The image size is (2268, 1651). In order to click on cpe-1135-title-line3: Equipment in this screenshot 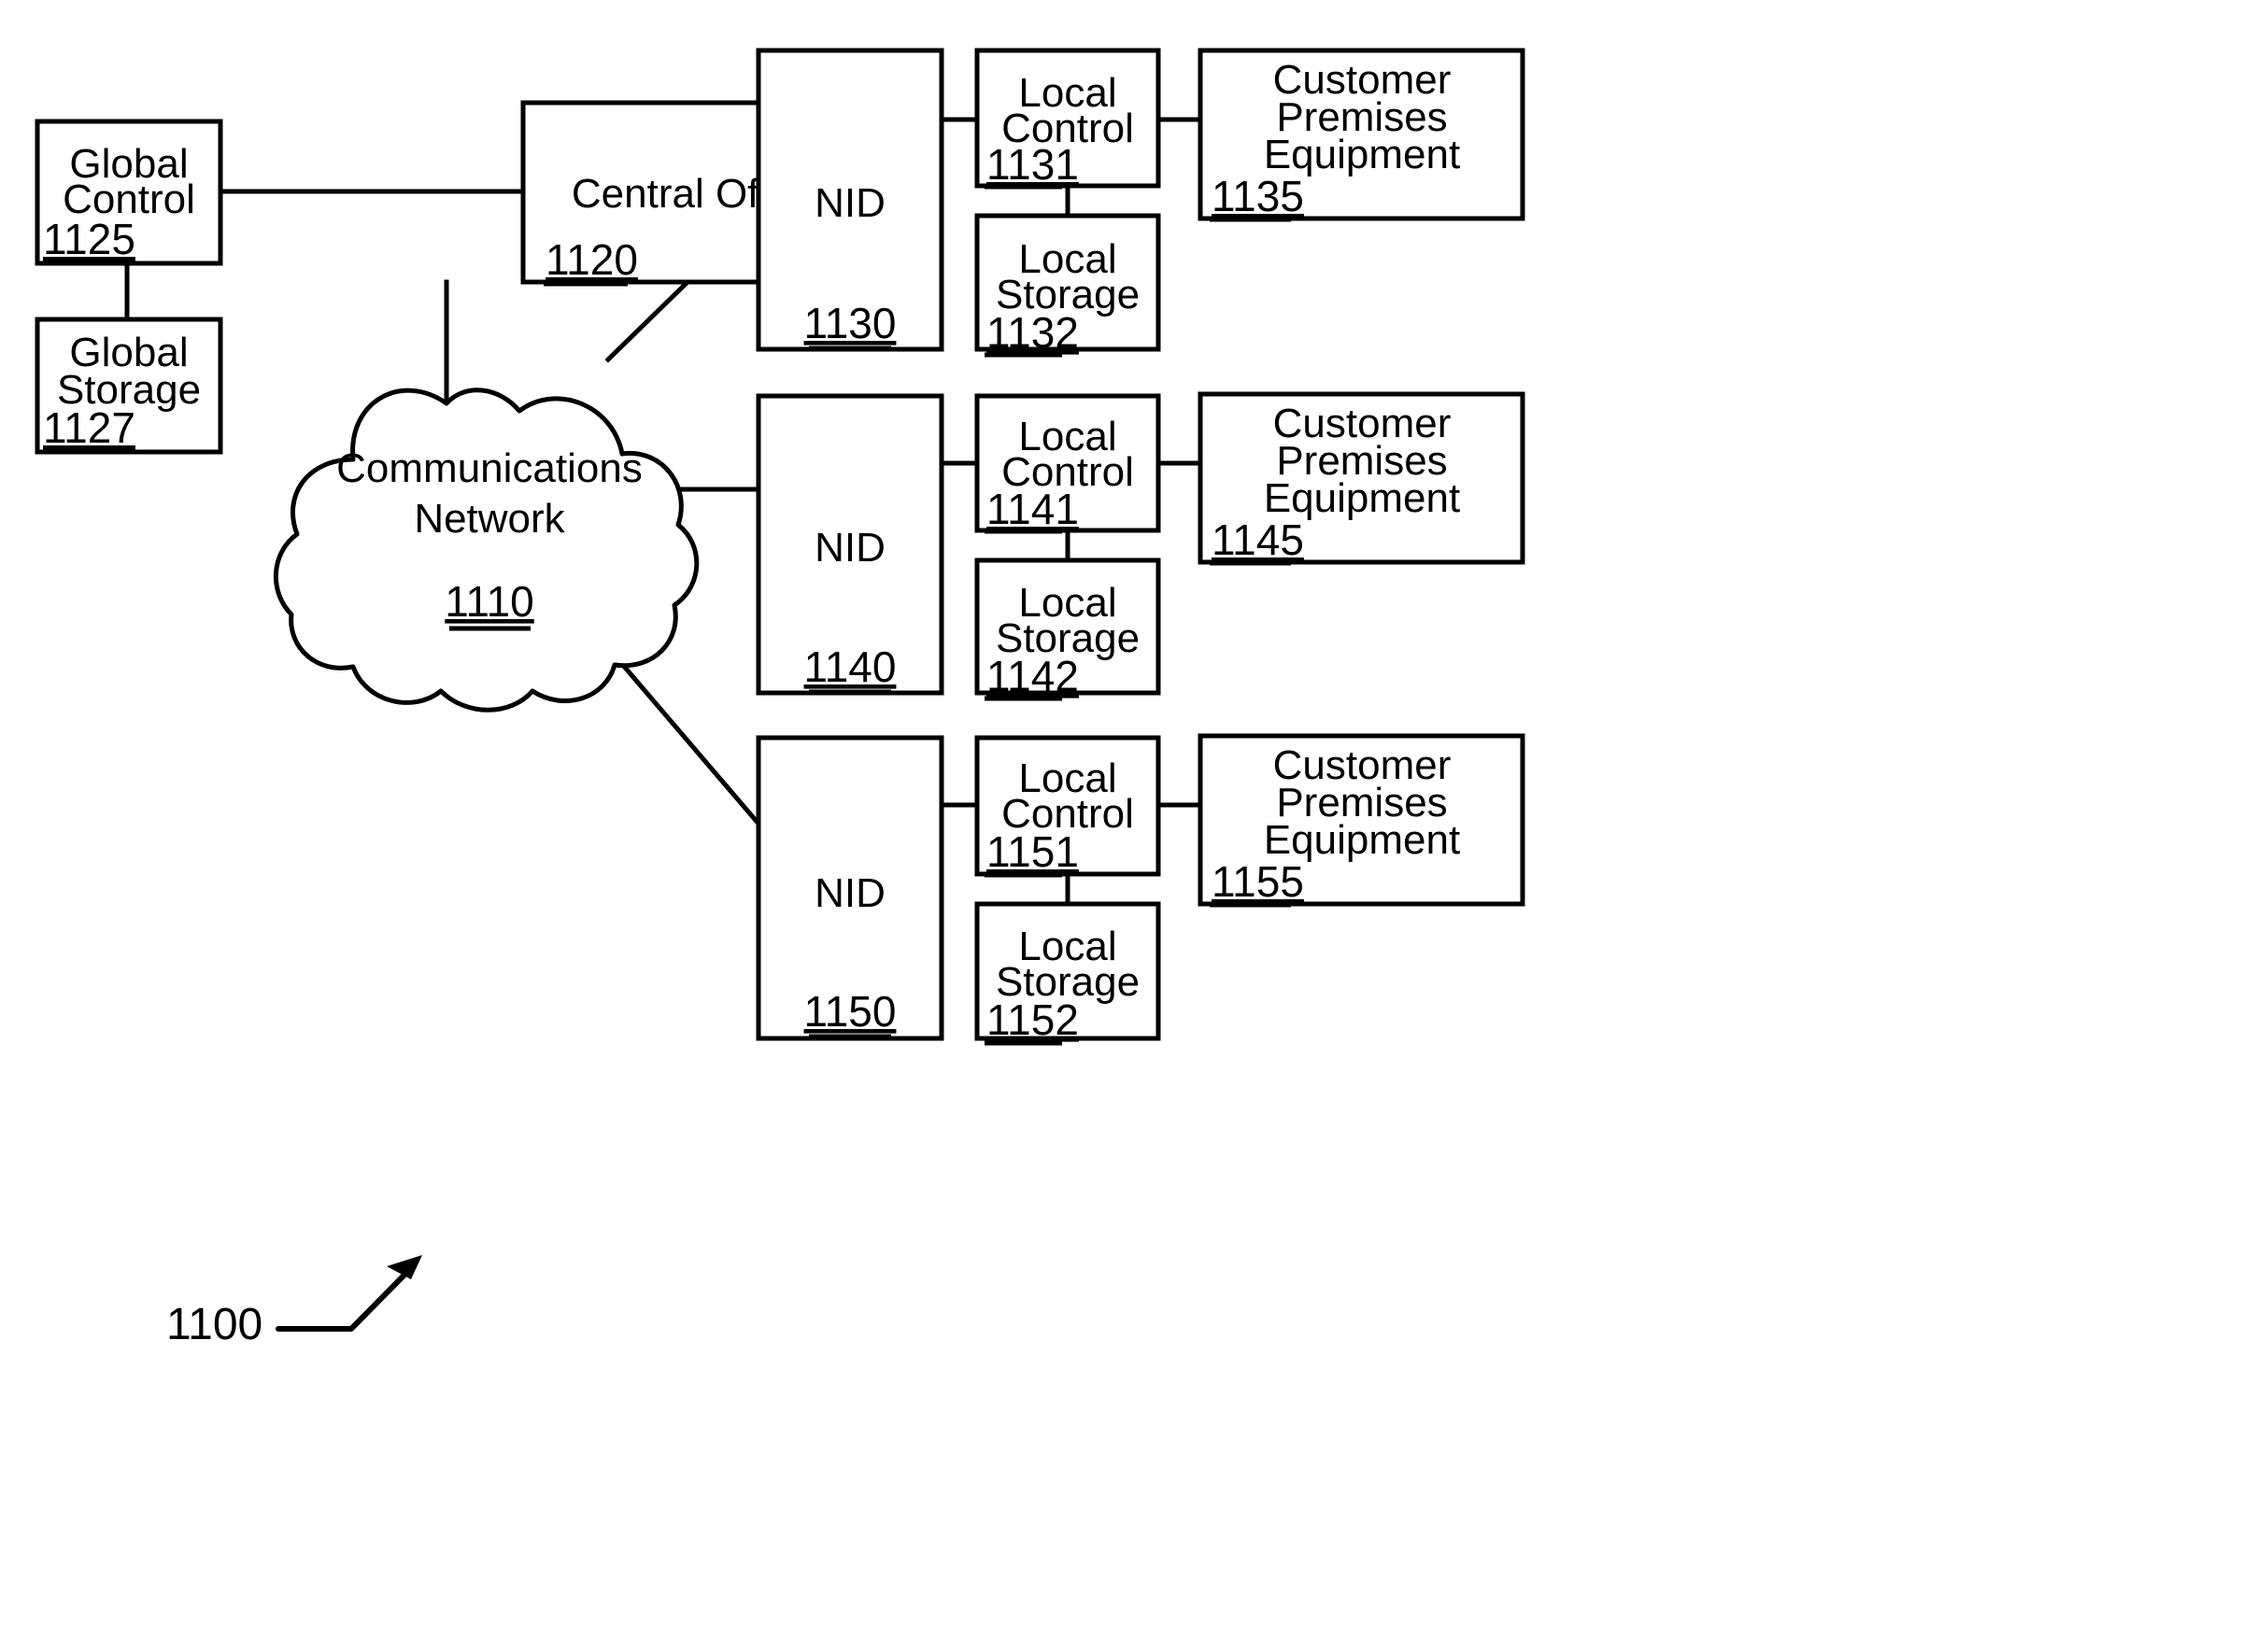, I will do `click(1362, 154)`.